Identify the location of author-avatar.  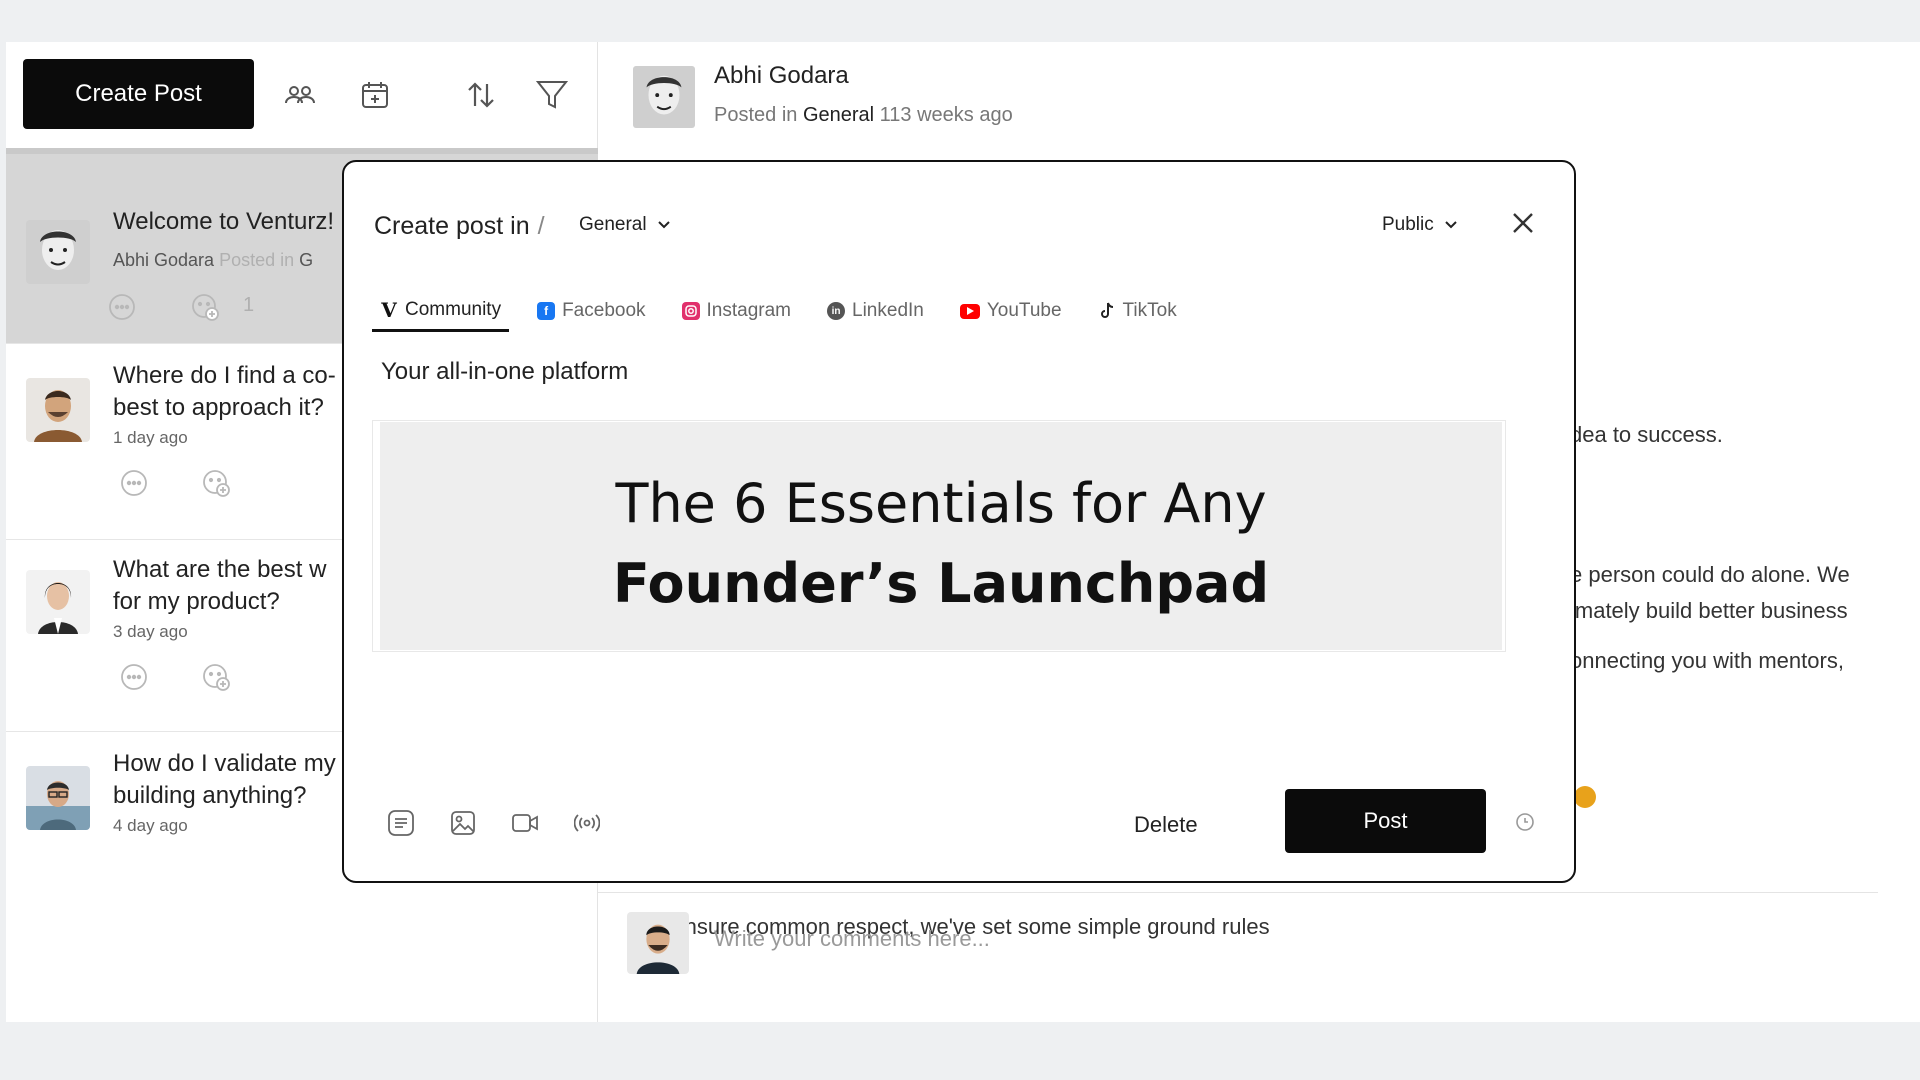
(664, 97).